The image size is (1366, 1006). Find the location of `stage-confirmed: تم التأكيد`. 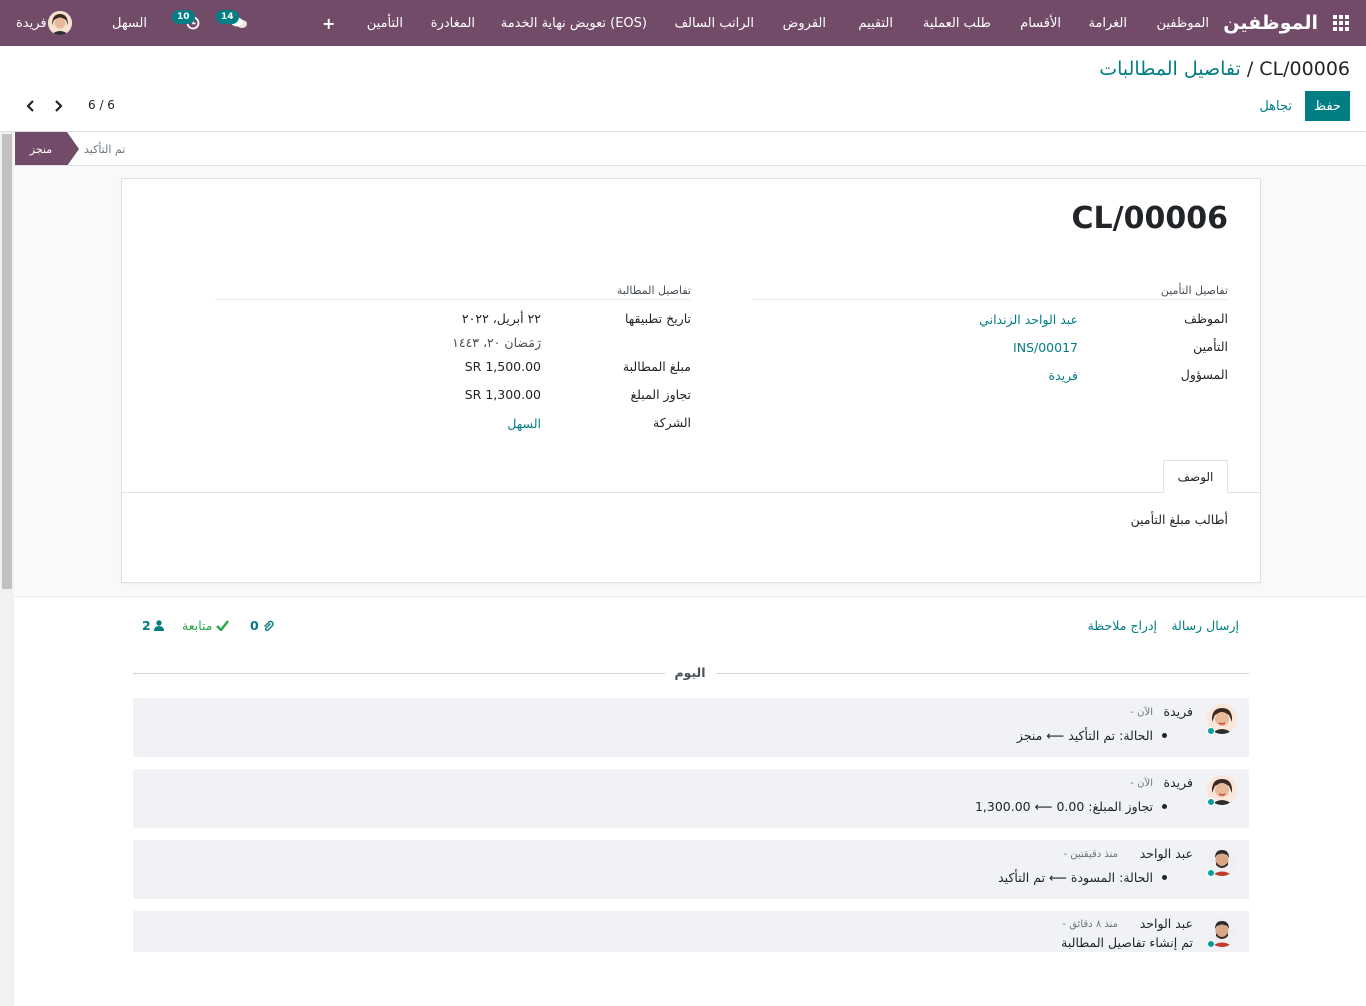

stage-confirmed: تم التأكيد is located at coordinates (104, 149).